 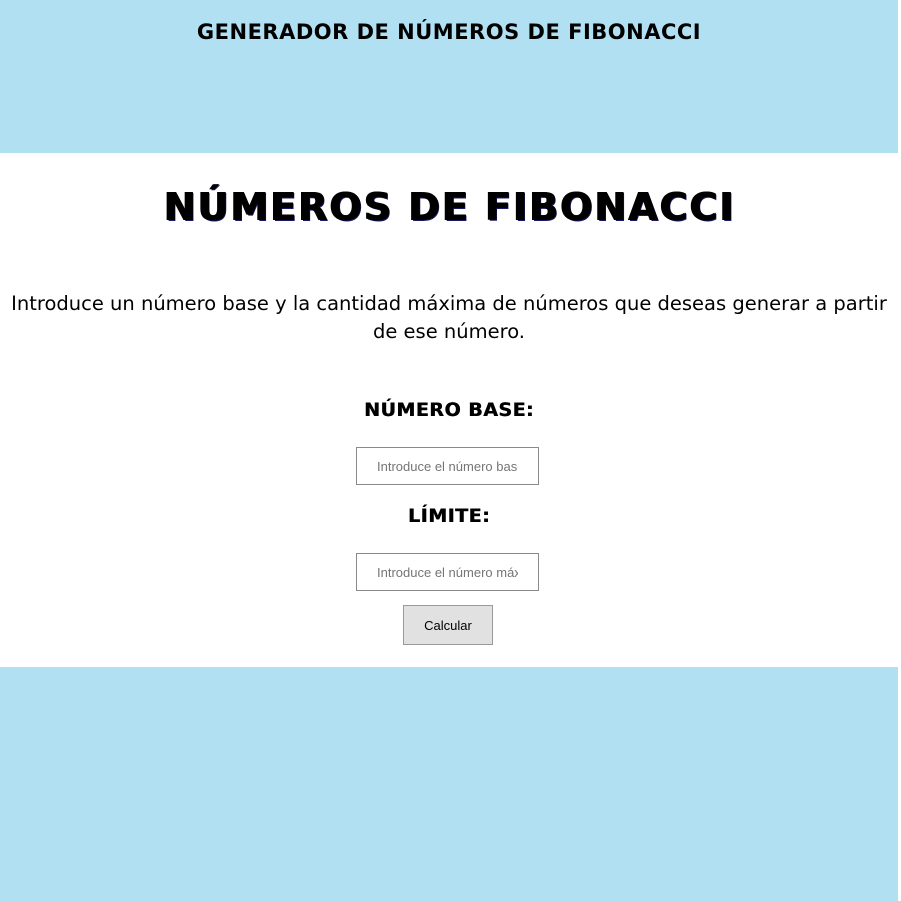 What do you see at coordinates (449, 516) in the screenshot?
I see `limit-label: LÍMITE:` at bounding box center [449, 516].